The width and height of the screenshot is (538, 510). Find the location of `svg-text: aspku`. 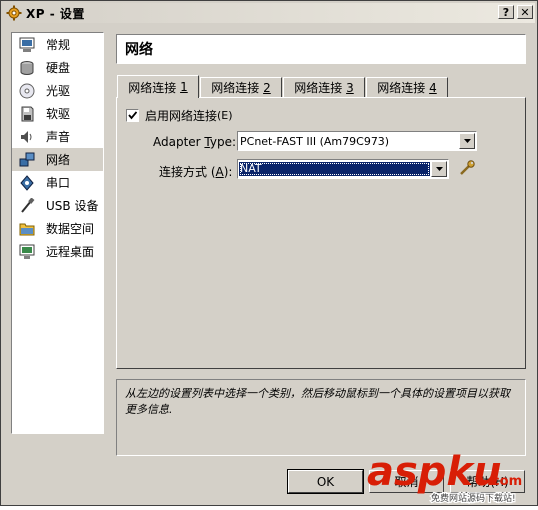

svg-text: aspku is located at coordinates (434, 472).